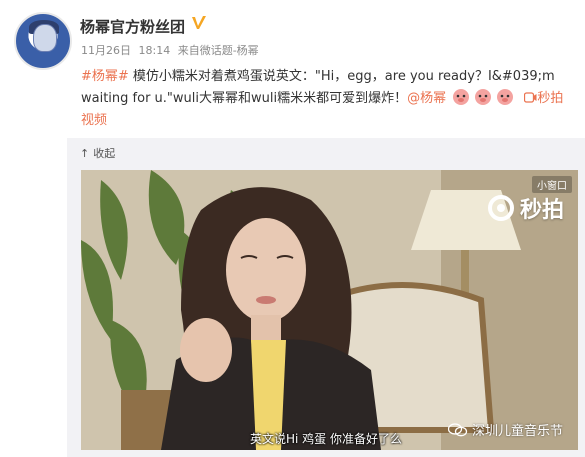 This screenshot has height=457, width=585. What do you see at coordinates (530, 97) in the screenshot?
I see `video-link-icon` at bounding box center [530, 97].